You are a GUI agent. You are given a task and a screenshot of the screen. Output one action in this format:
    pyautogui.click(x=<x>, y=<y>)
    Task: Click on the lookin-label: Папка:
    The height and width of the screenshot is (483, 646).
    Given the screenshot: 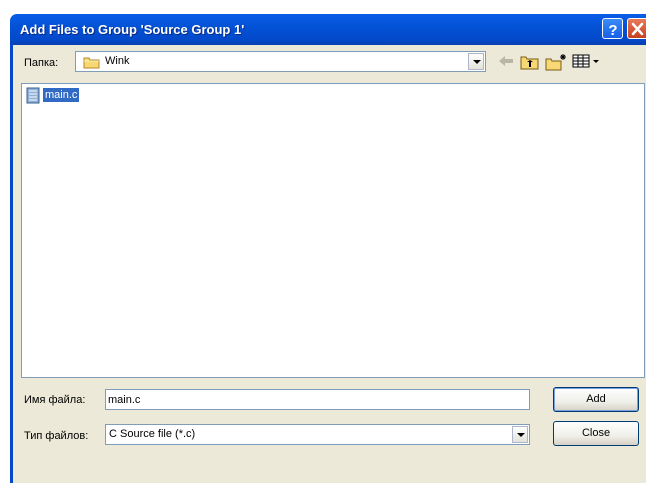 What is the action you would take?
    pyautogui.click(x=41, y=63)
    